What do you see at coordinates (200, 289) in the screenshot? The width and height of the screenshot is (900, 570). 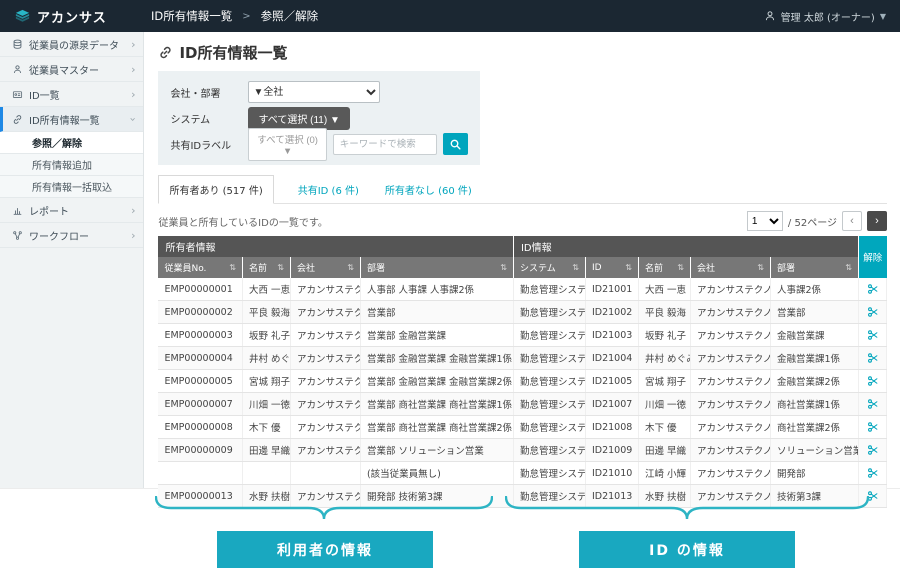 I see `emp-no-cell: EMP00000001` at bounding box center [200, 289].